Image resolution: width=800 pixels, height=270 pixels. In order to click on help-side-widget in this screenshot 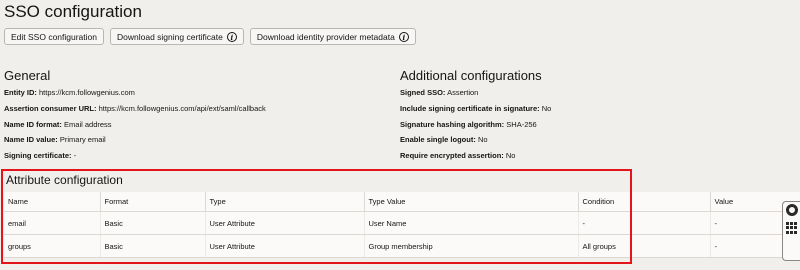, I will do `click(791, 231)`.